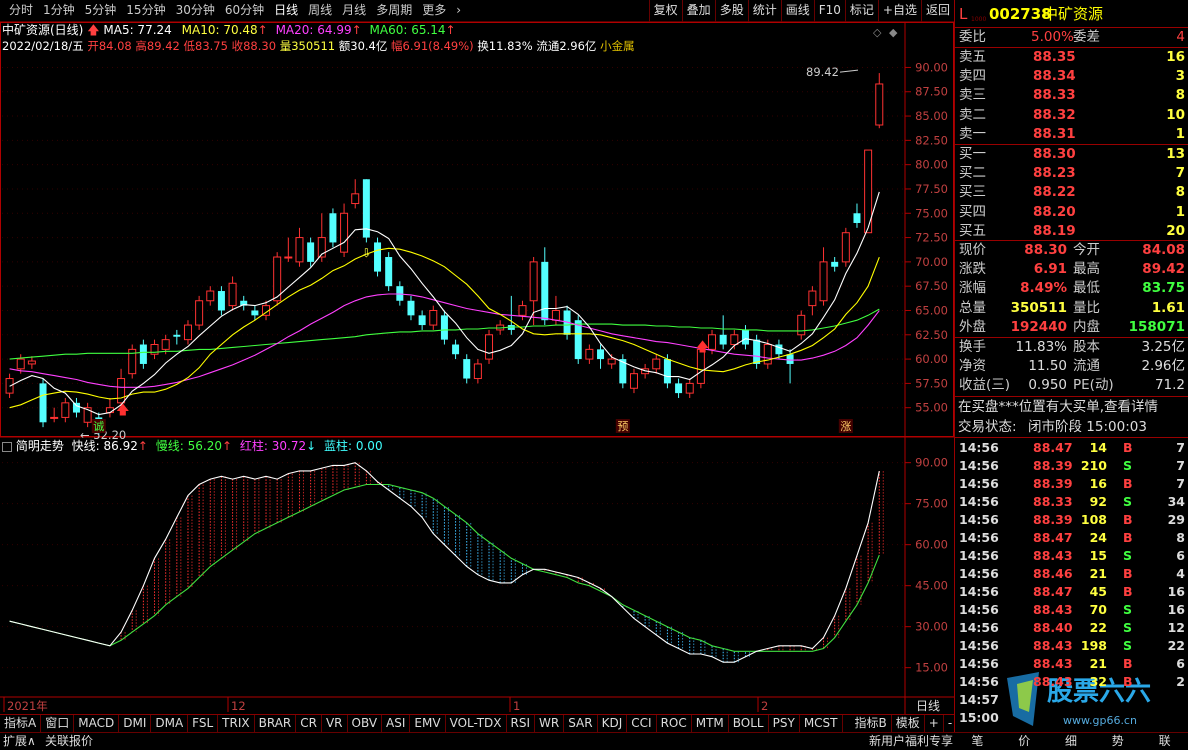 The height and width of the screenshot is (750, 1188). I want to click on indicator-tab-12: EMV, so click(428, 723).